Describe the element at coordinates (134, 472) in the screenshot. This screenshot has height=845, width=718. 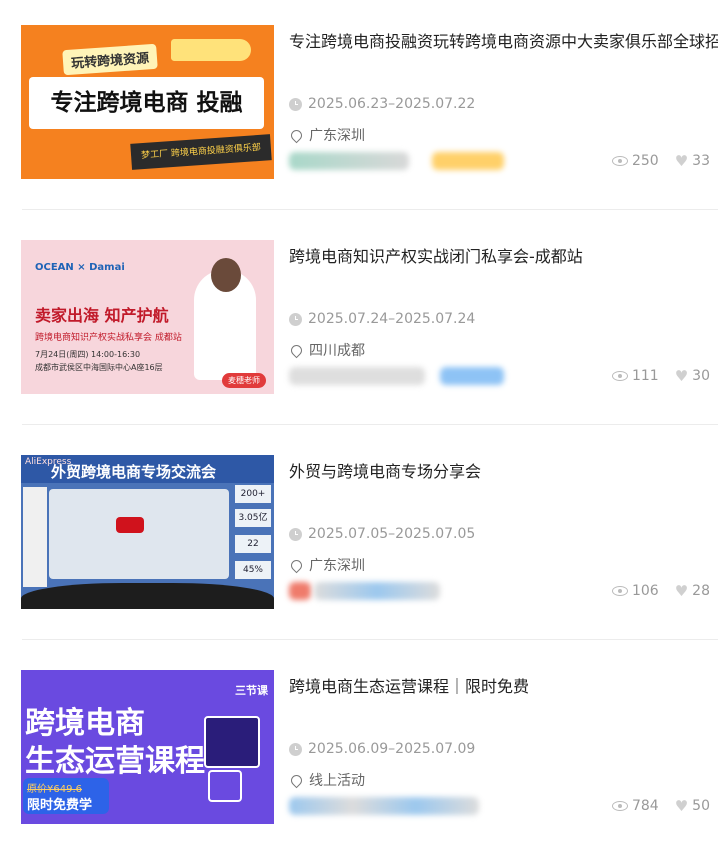
I see `thumb-headline: 外贸跨境电商专场交流会` at that location.